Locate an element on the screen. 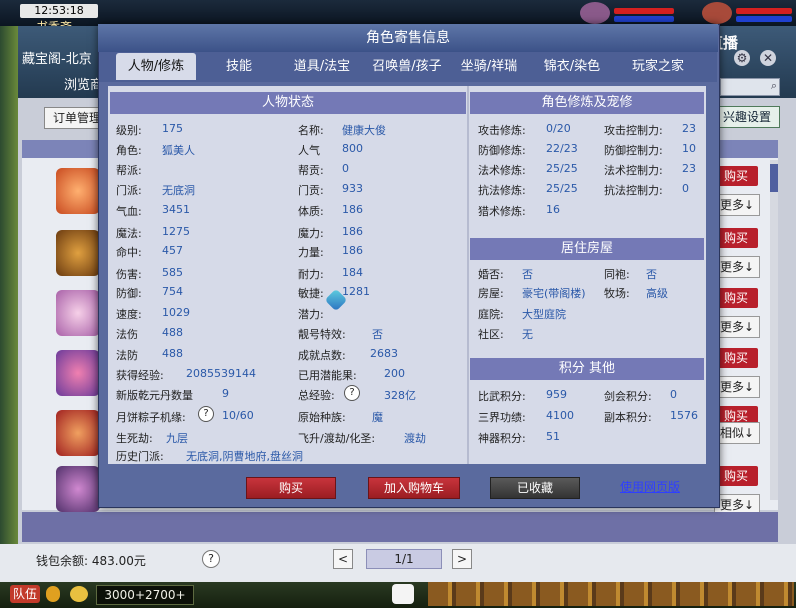  feisheng-label: 飞升/渡劫/化圣: is located at coordinates (337, 438).